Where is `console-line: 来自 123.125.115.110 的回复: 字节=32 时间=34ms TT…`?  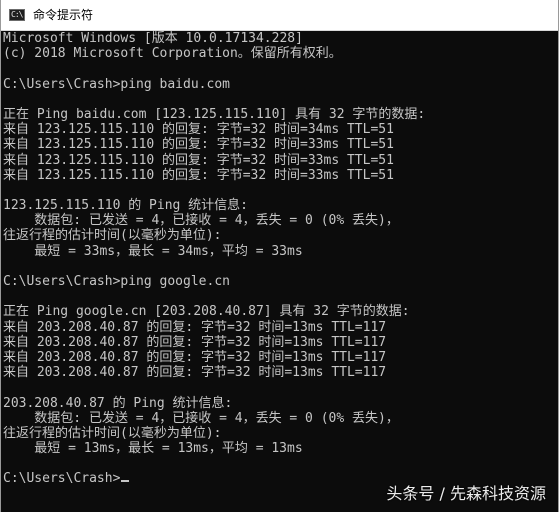 console-line: 来自 123.125.115.110 的回复: 字节=32 时间=34ms TT… is located at coordinates (198, 130).